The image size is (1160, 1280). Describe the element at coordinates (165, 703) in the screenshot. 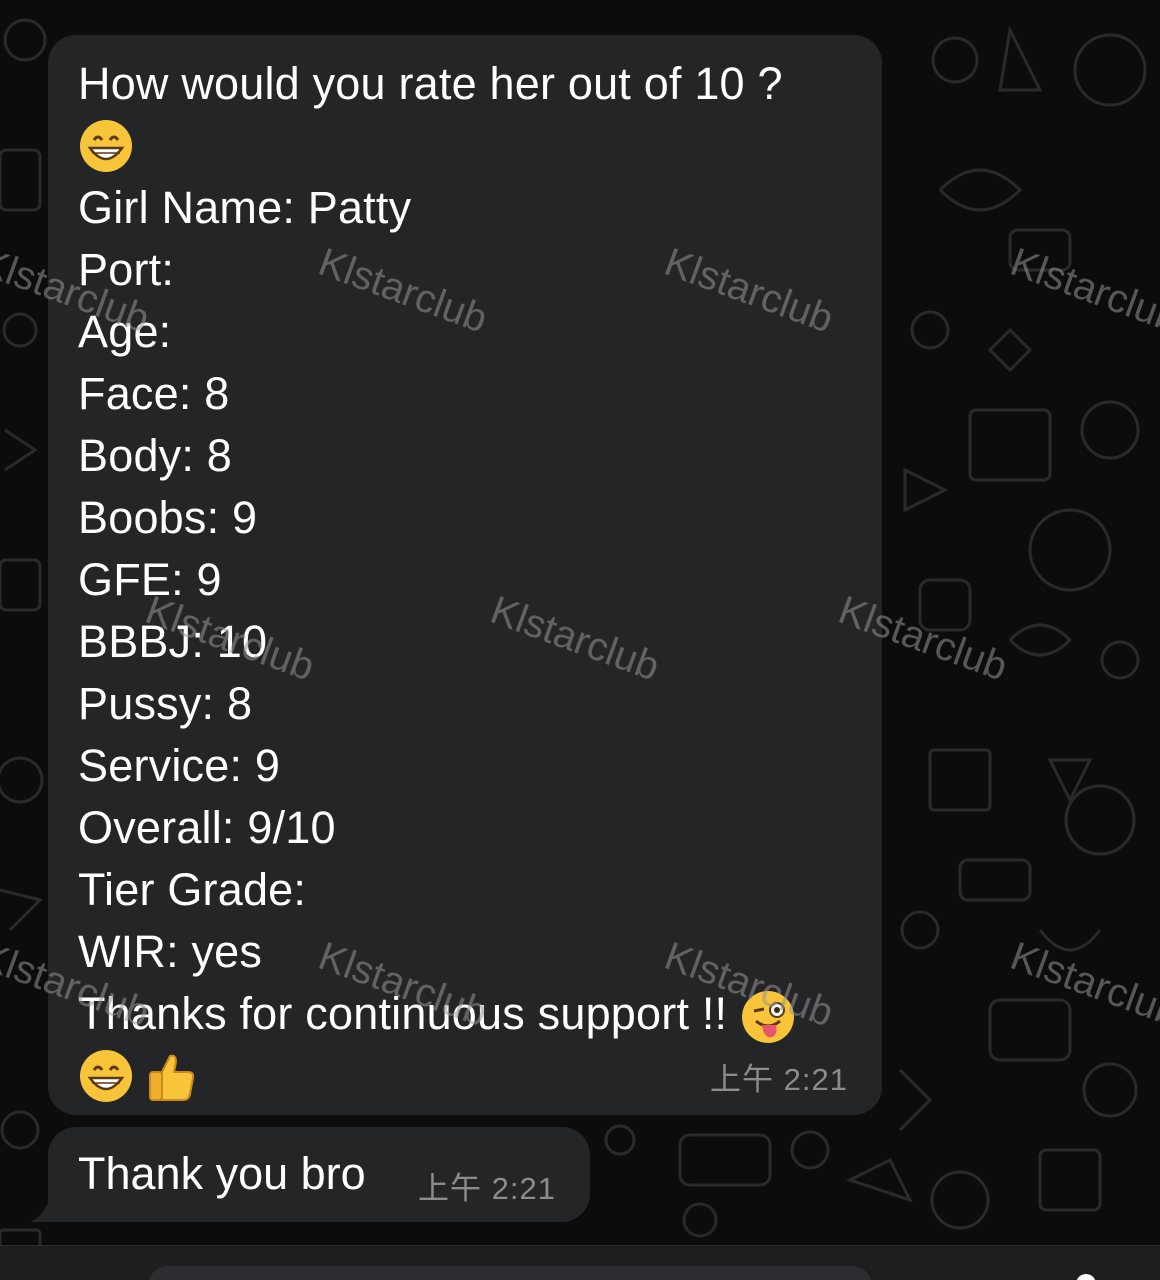

I see `message-line: Pussy: 8` at that location.